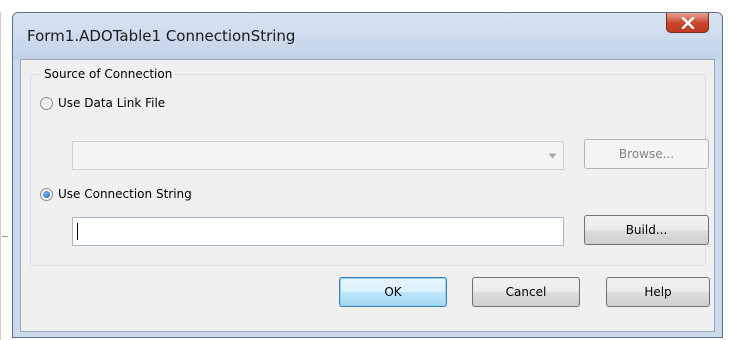  What do you see at coordinates (77, 231) in the screenshot?
I see `text-caret` at bounding box center [77, 231].